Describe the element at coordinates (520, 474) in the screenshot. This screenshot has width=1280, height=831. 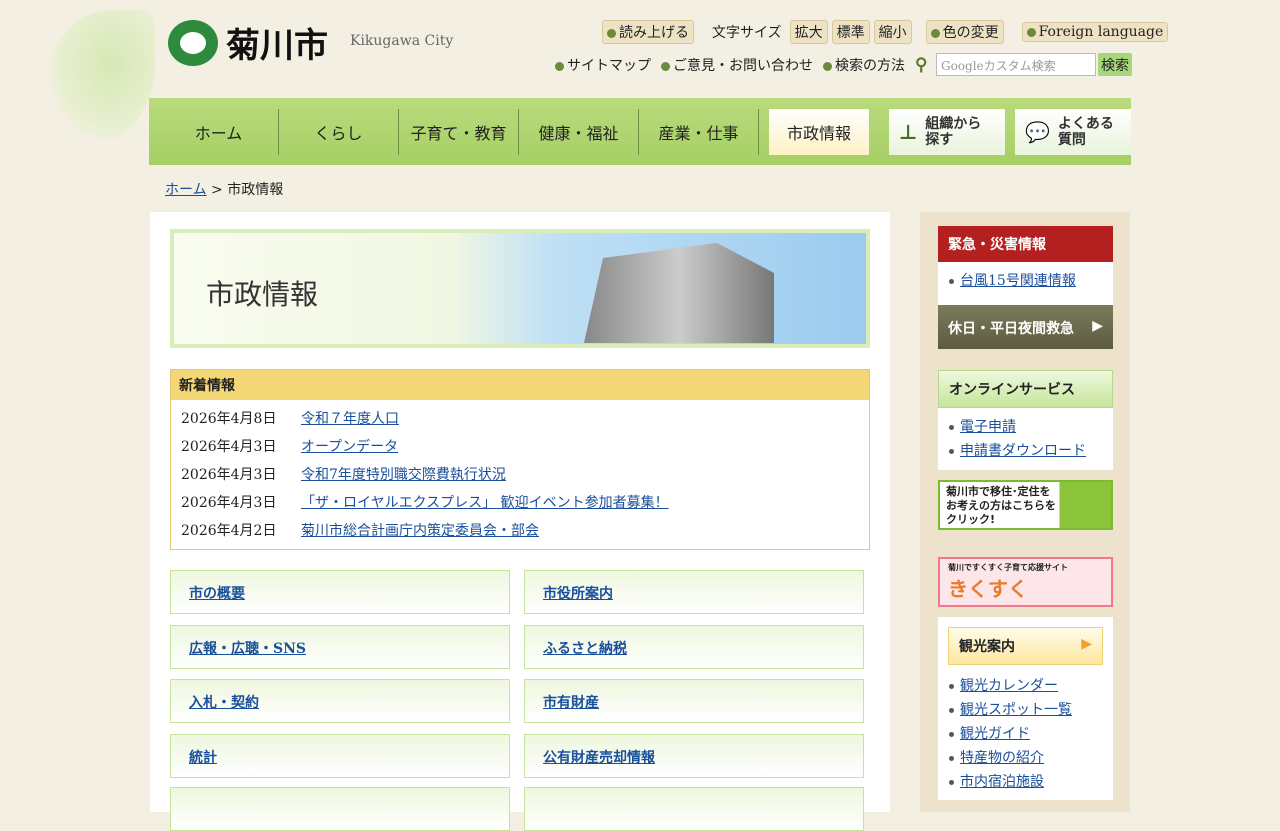
I see `news-item: 2026年4月3日 令和7年度特別職交際費執行状況` at that location.